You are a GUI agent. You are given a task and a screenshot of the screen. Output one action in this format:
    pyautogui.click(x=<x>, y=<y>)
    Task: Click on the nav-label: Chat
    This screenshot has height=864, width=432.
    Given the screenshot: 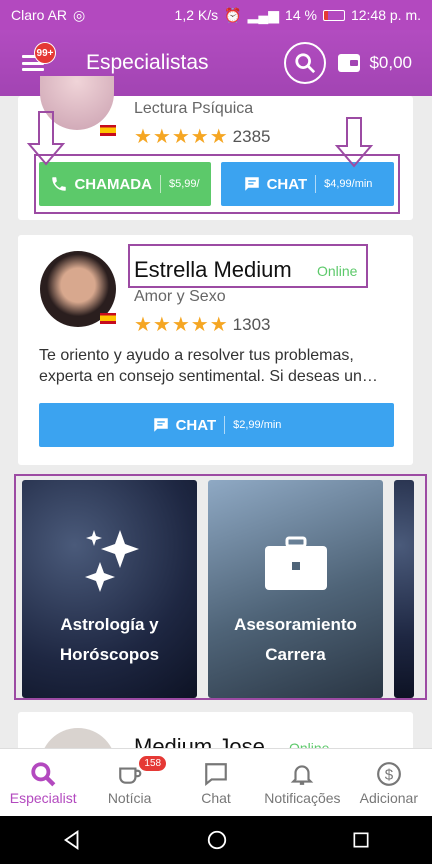 What is the action you would take?
    pyautogui.click(x=216, y=798)
    